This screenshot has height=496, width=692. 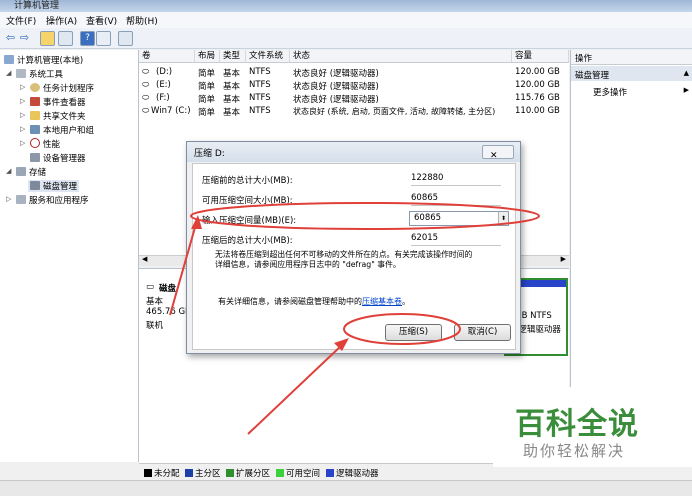 What do you see at coordinates (382, 301) in the screenshot?
I see `shrink-basic-volume-link: 压缩基本卷` at bounding box center [382, 301].